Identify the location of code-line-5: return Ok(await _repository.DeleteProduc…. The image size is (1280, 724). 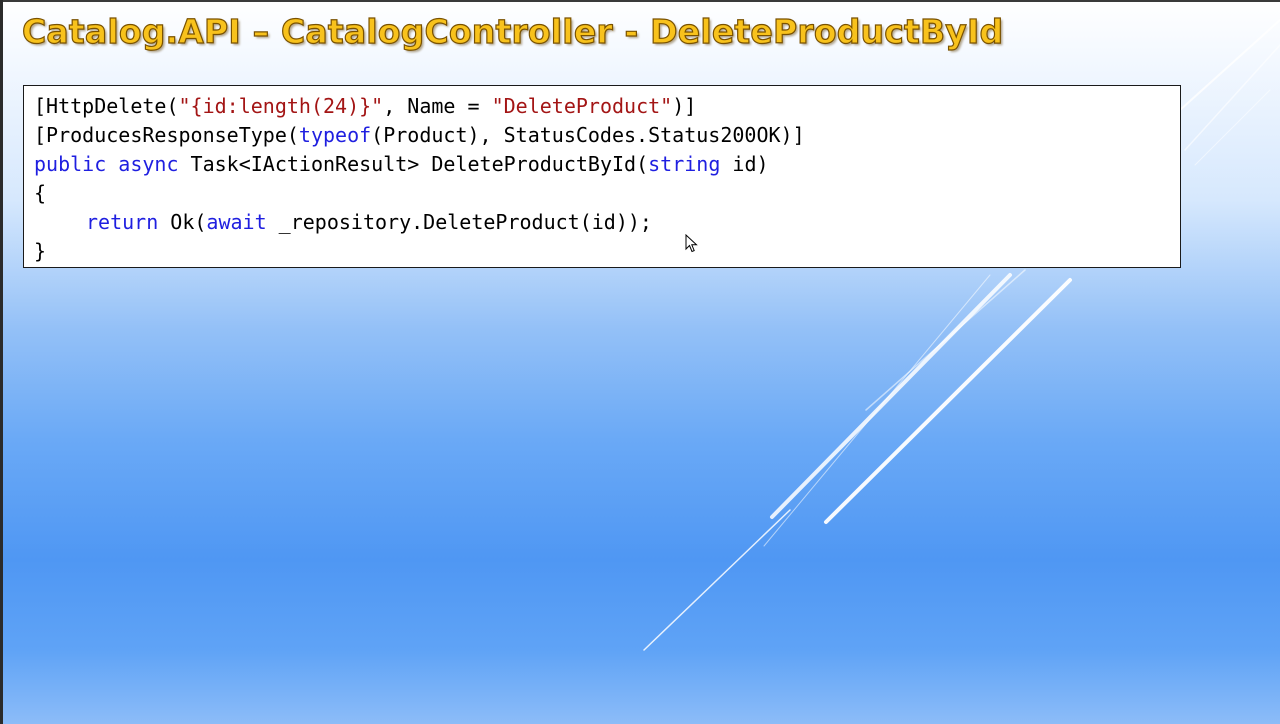
(602, 222).